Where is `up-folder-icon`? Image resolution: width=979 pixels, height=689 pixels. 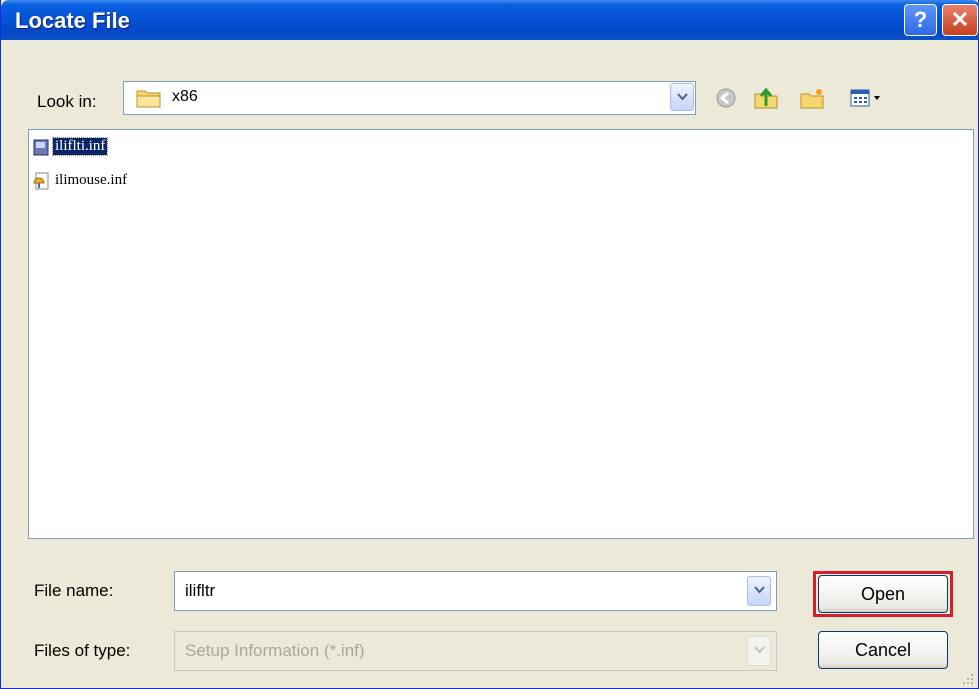 up-folder-icon is located at coordinates (766, 98).